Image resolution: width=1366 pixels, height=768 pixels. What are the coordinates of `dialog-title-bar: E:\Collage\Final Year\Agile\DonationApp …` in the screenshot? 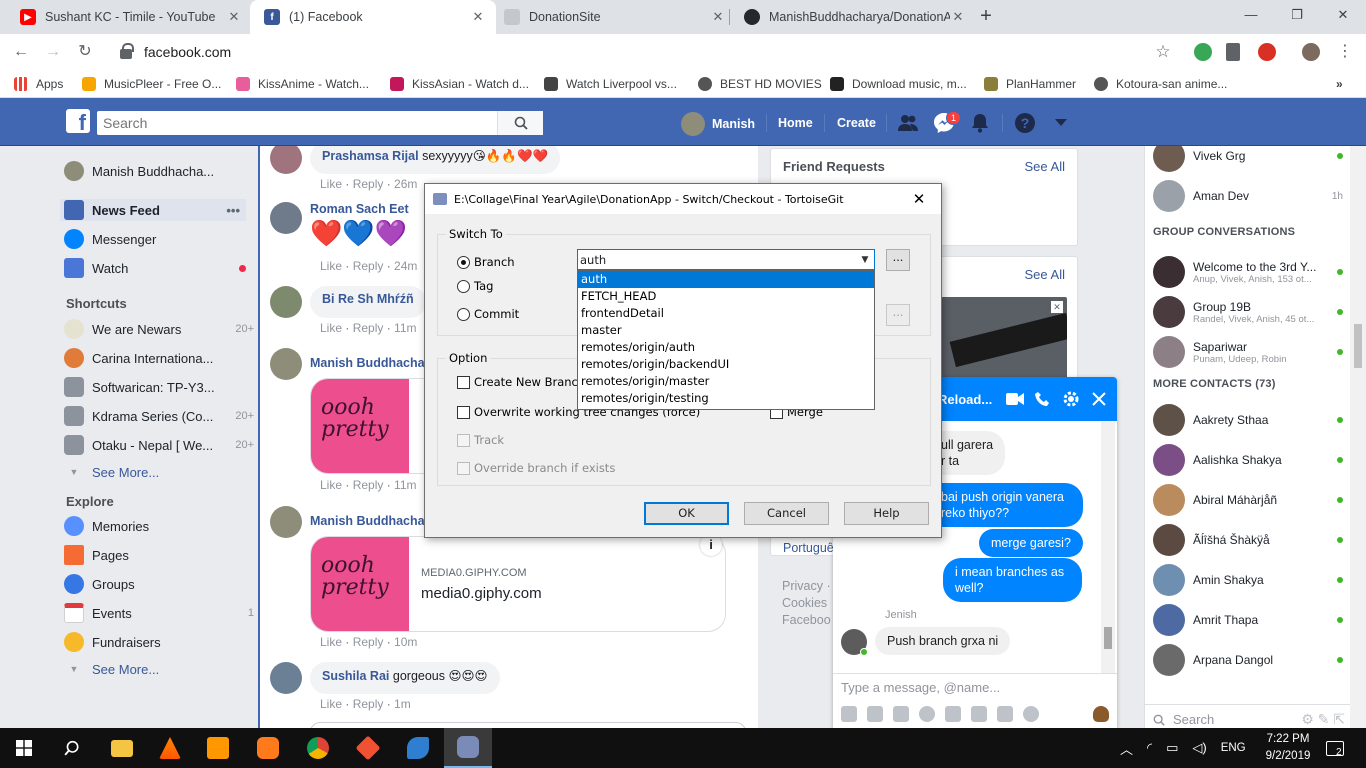 It's located at (683, 199).